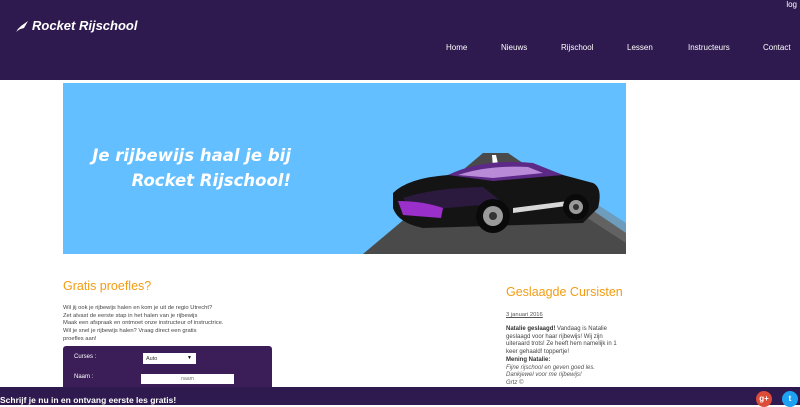  Describe the element at coordinates (551, 367) in the screenshot. I see `quote-line: Fijne rijschool en geven goed les.` at that location.